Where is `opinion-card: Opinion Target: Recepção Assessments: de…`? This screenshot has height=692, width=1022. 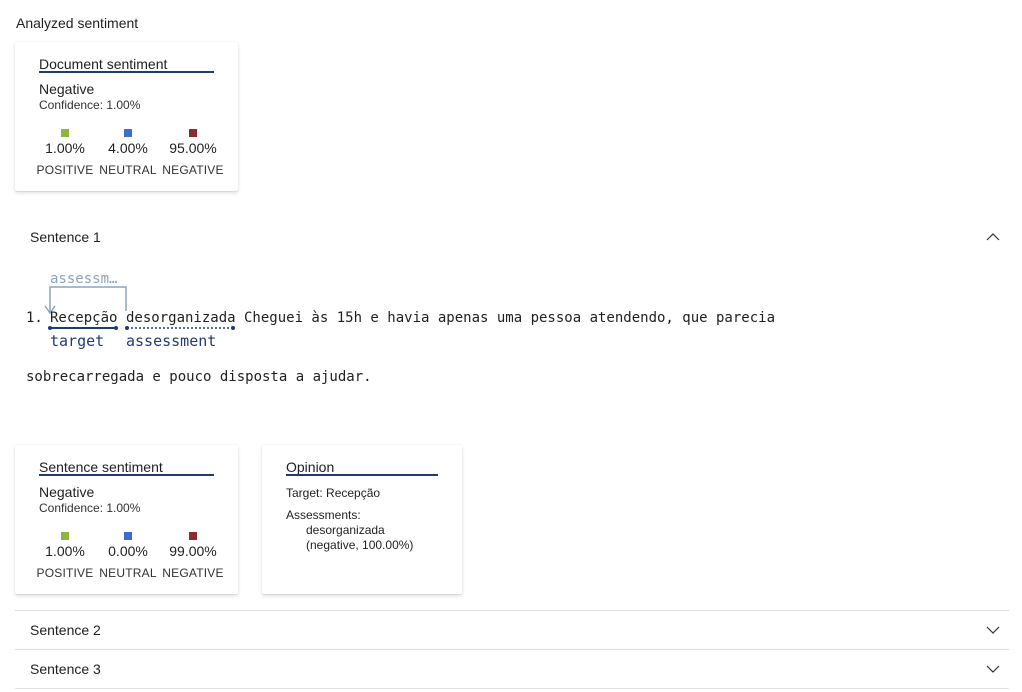 opinion-card: Opinion Target: Recepção Assessments: de… is located at coordinates (362, 519).